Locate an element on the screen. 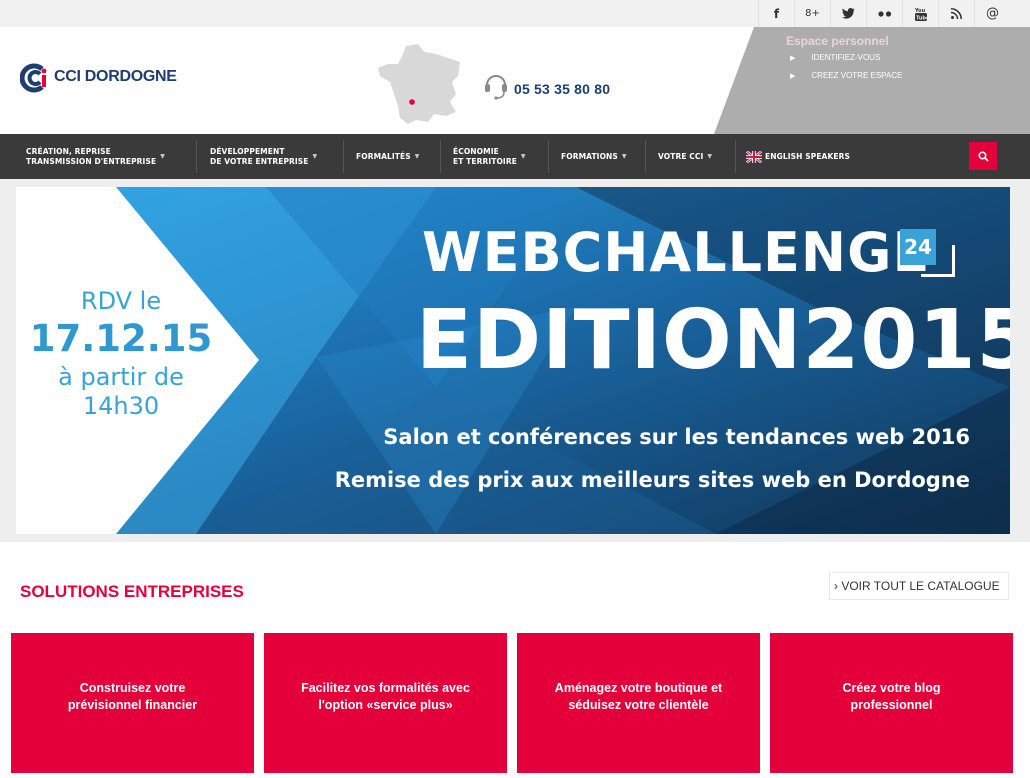 This screenshot has width=1030, height=778. nav-label-line2: DE VOTRE ENTREPRISE is located at coordinates (259, 161).